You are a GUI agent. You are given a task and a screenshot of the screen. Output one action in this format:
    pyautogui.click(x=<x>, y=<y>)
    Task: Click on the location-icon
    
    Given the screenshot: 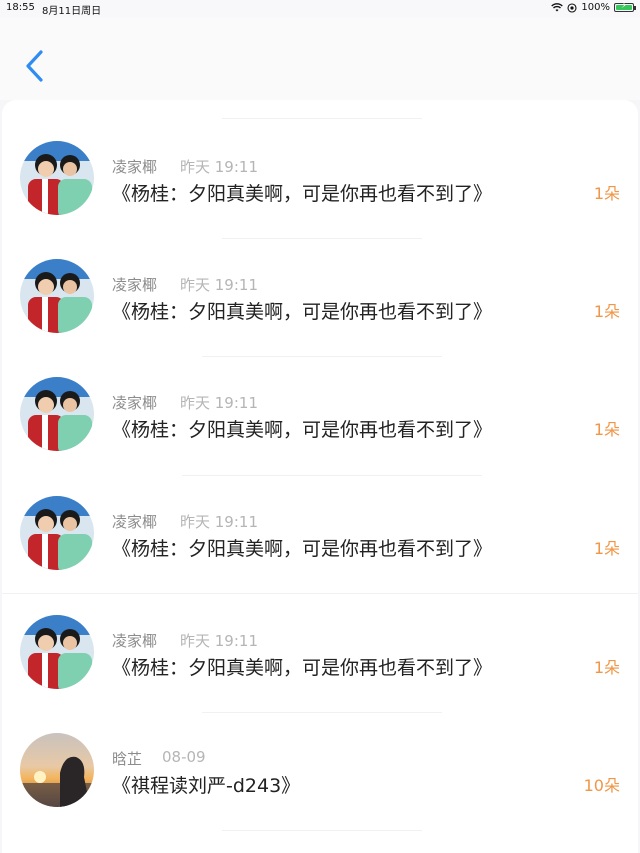 What is the action you would take?
    pyautogui.click(x=572, y=7)
    